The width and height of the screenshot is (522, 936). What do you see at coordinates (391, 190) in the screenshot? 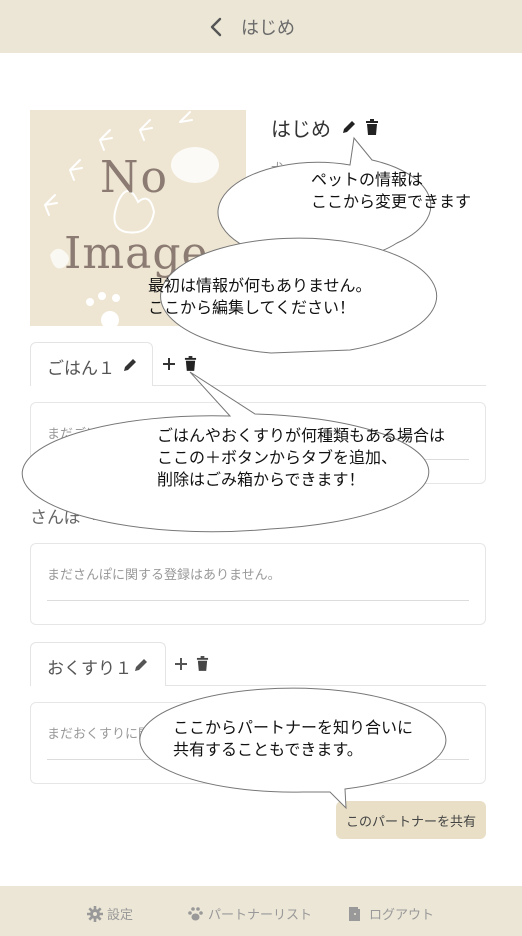
I see `callout-text: ペットの情報は ここから変更できます` at bounding box center [391, 190].